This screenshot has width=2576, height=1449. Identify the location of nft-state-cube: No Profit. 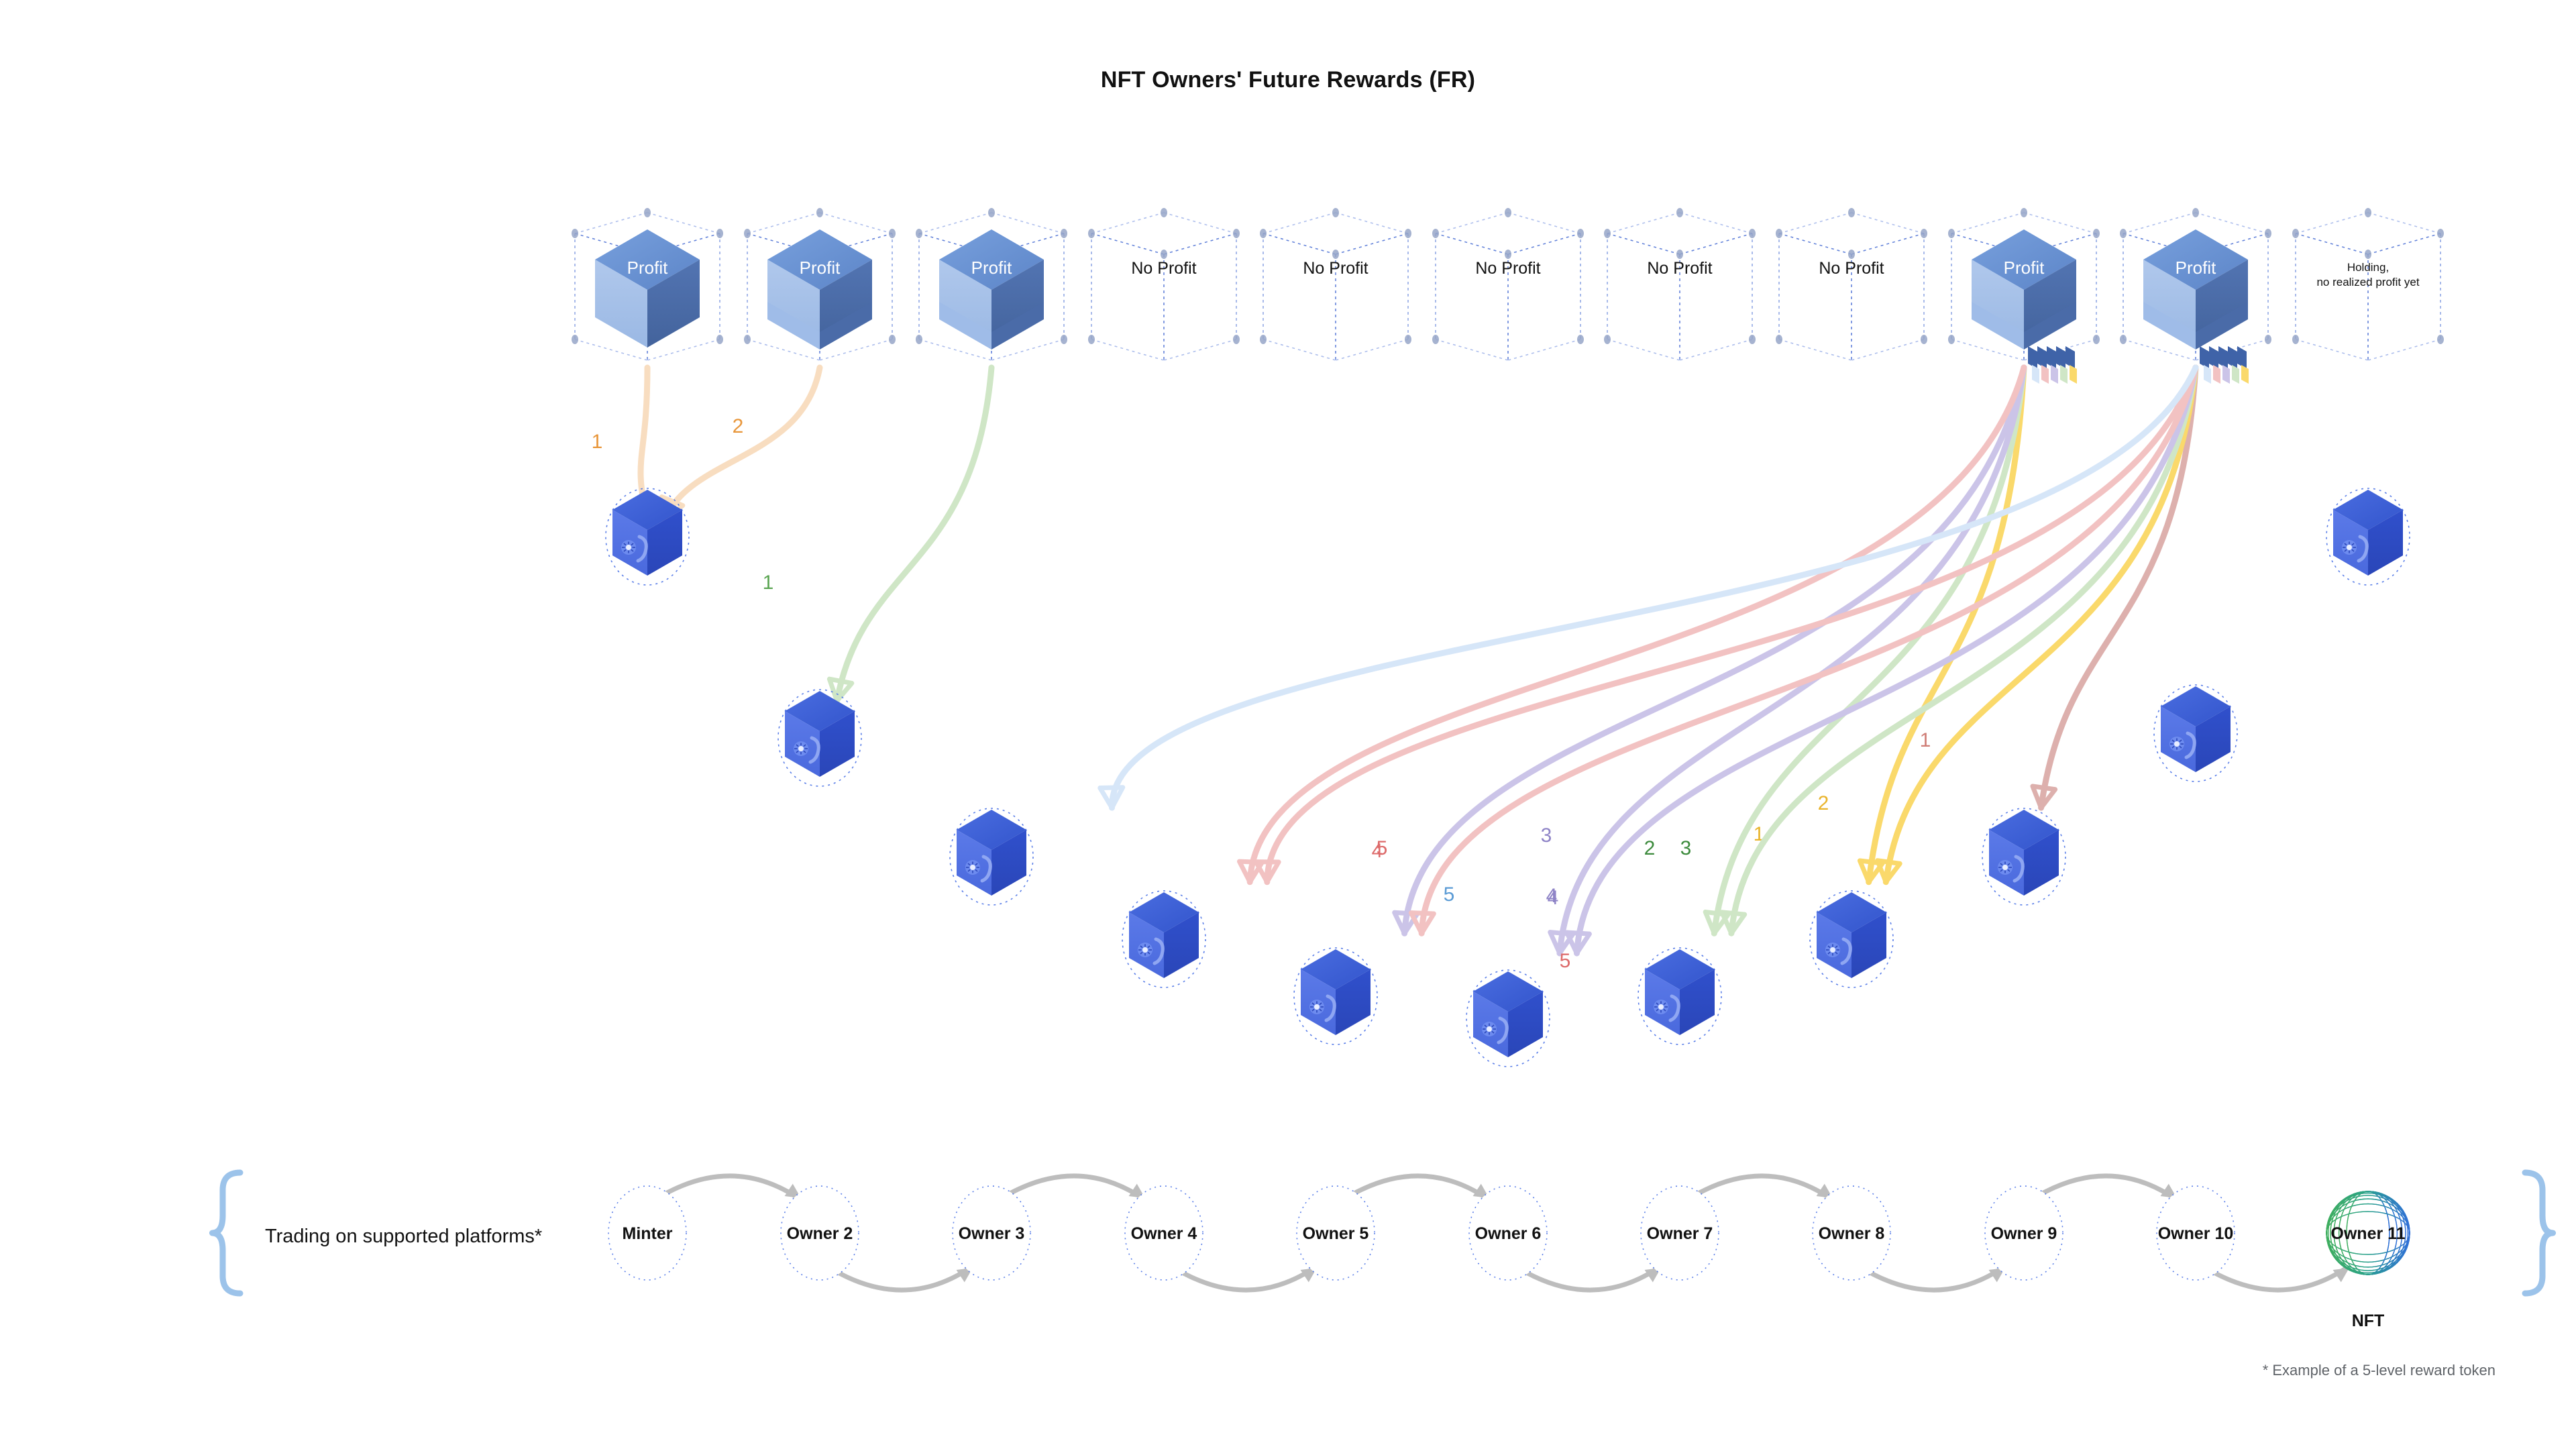
(1508, 284).